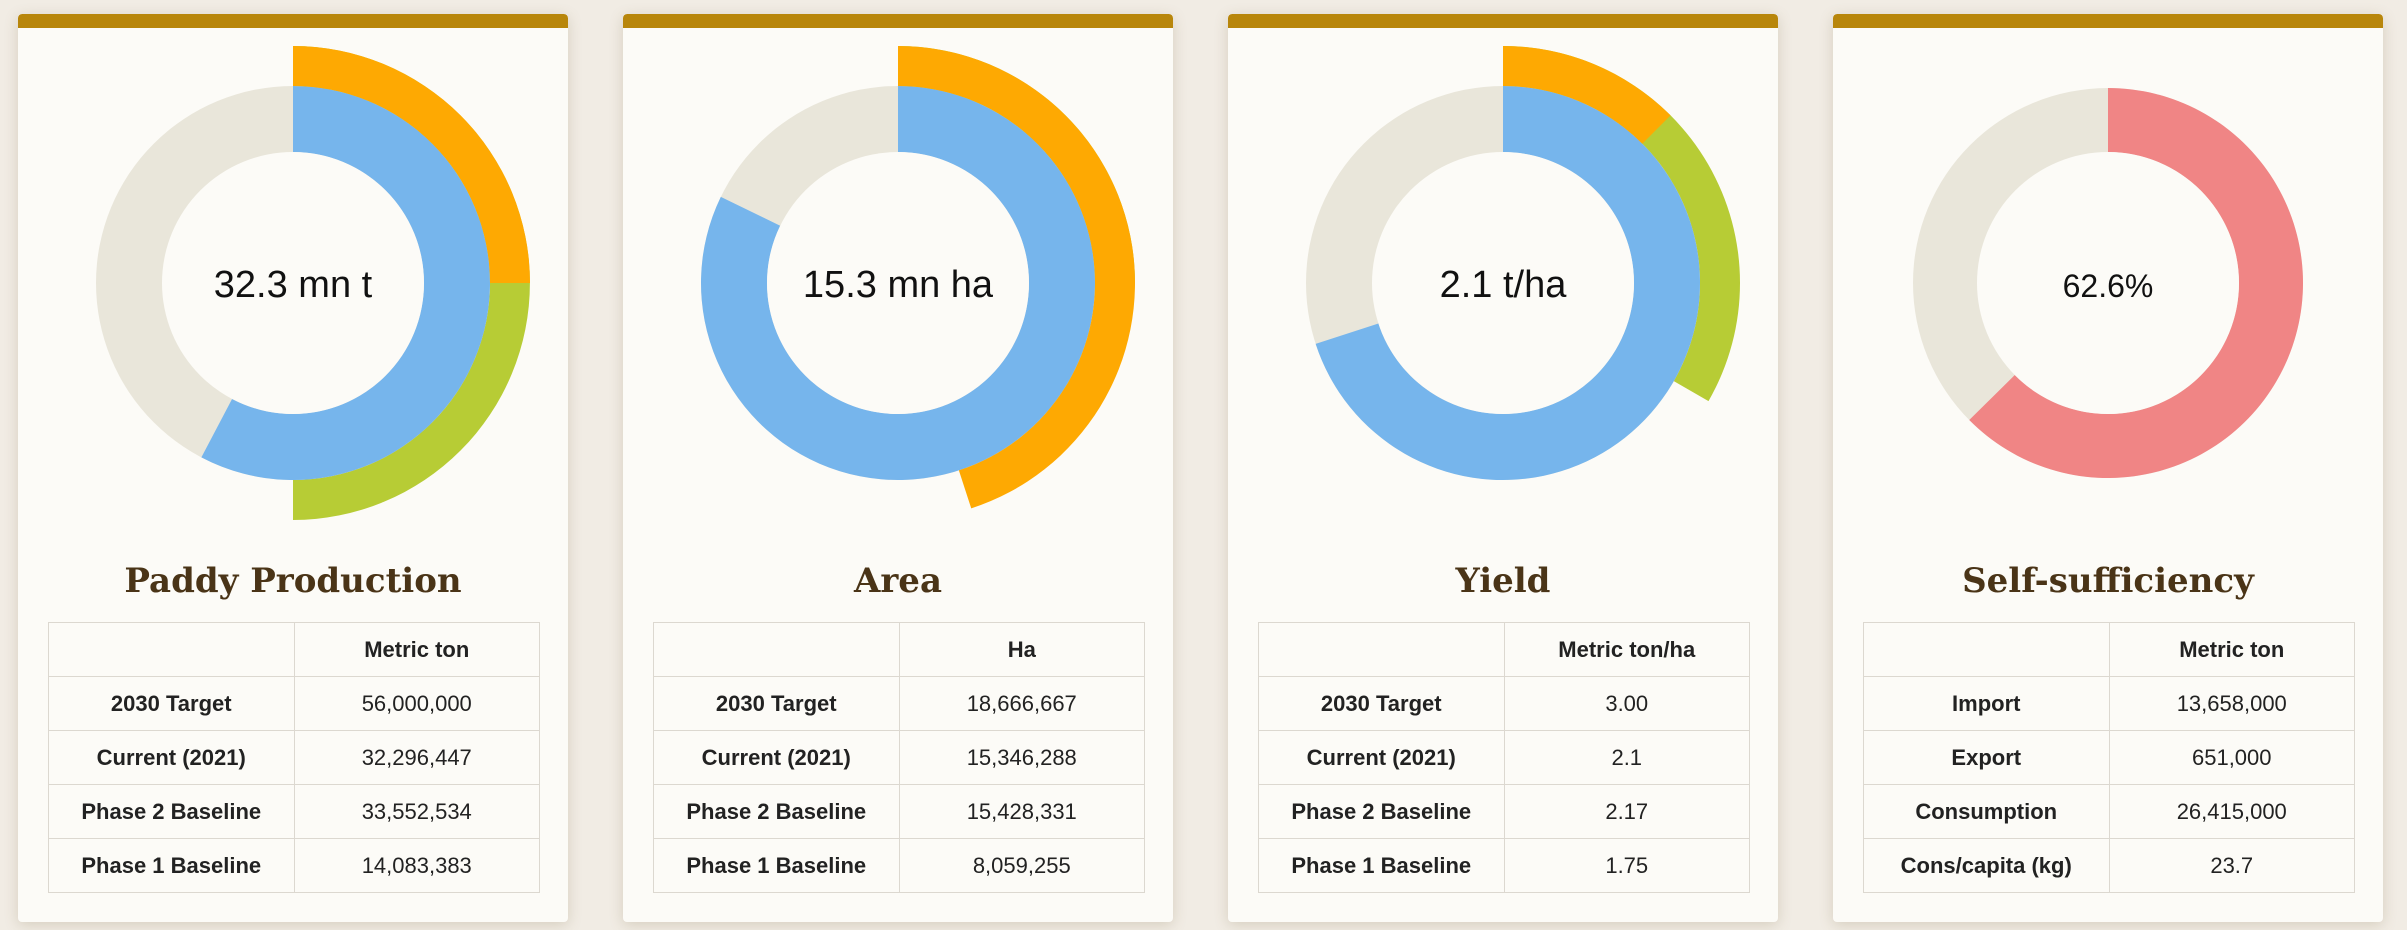 The image size is (2407, 930). I want to click on donut-chart-self-sufficiency: 62.6%, so click(2108, 283).